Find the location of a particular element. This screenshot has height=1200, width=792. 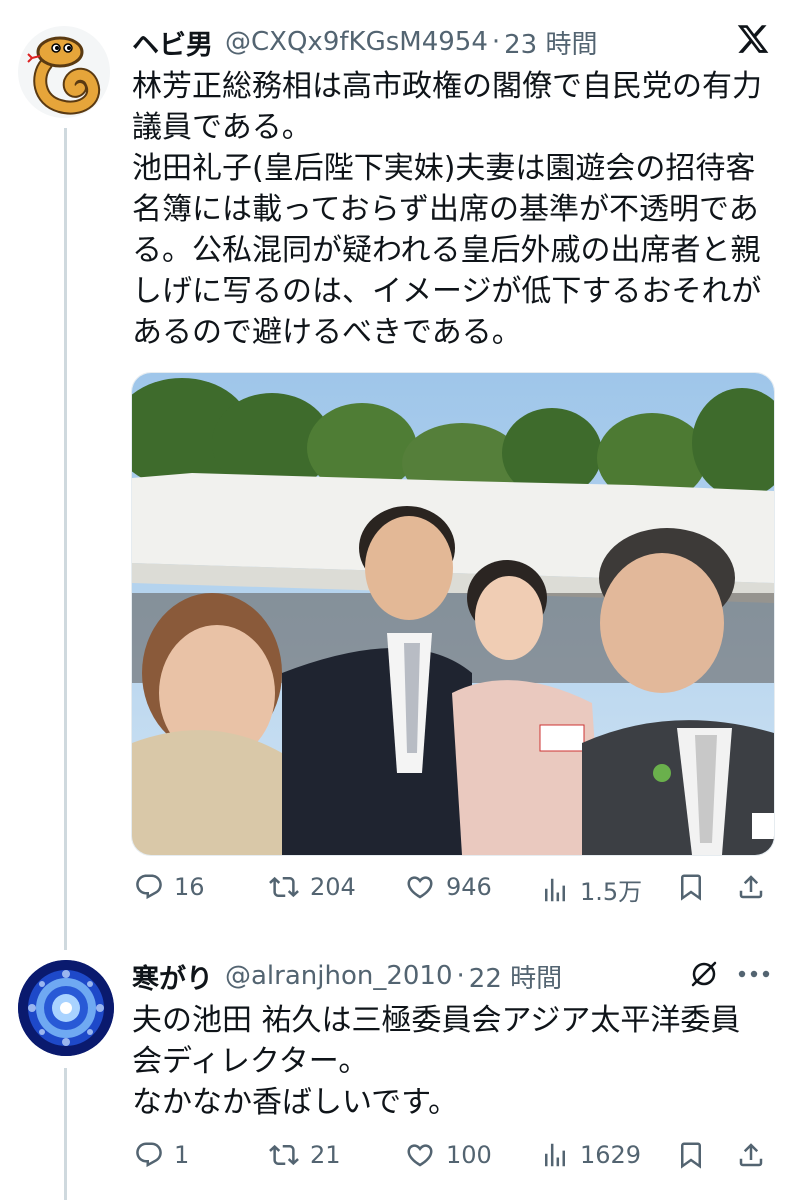

mandala-avatar-icon is located at coordinates (66, 1008).